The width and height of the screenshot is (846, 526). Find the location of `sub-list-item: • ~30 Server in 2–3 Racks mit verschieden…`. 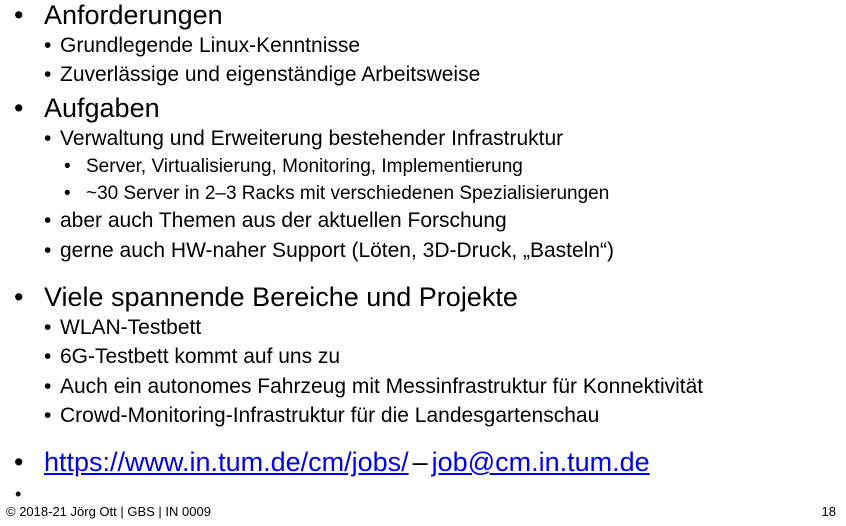

sub-list-item: • ~30 Server in 2–3 Racks mit verschieden… is located at coordinates (336, 194).